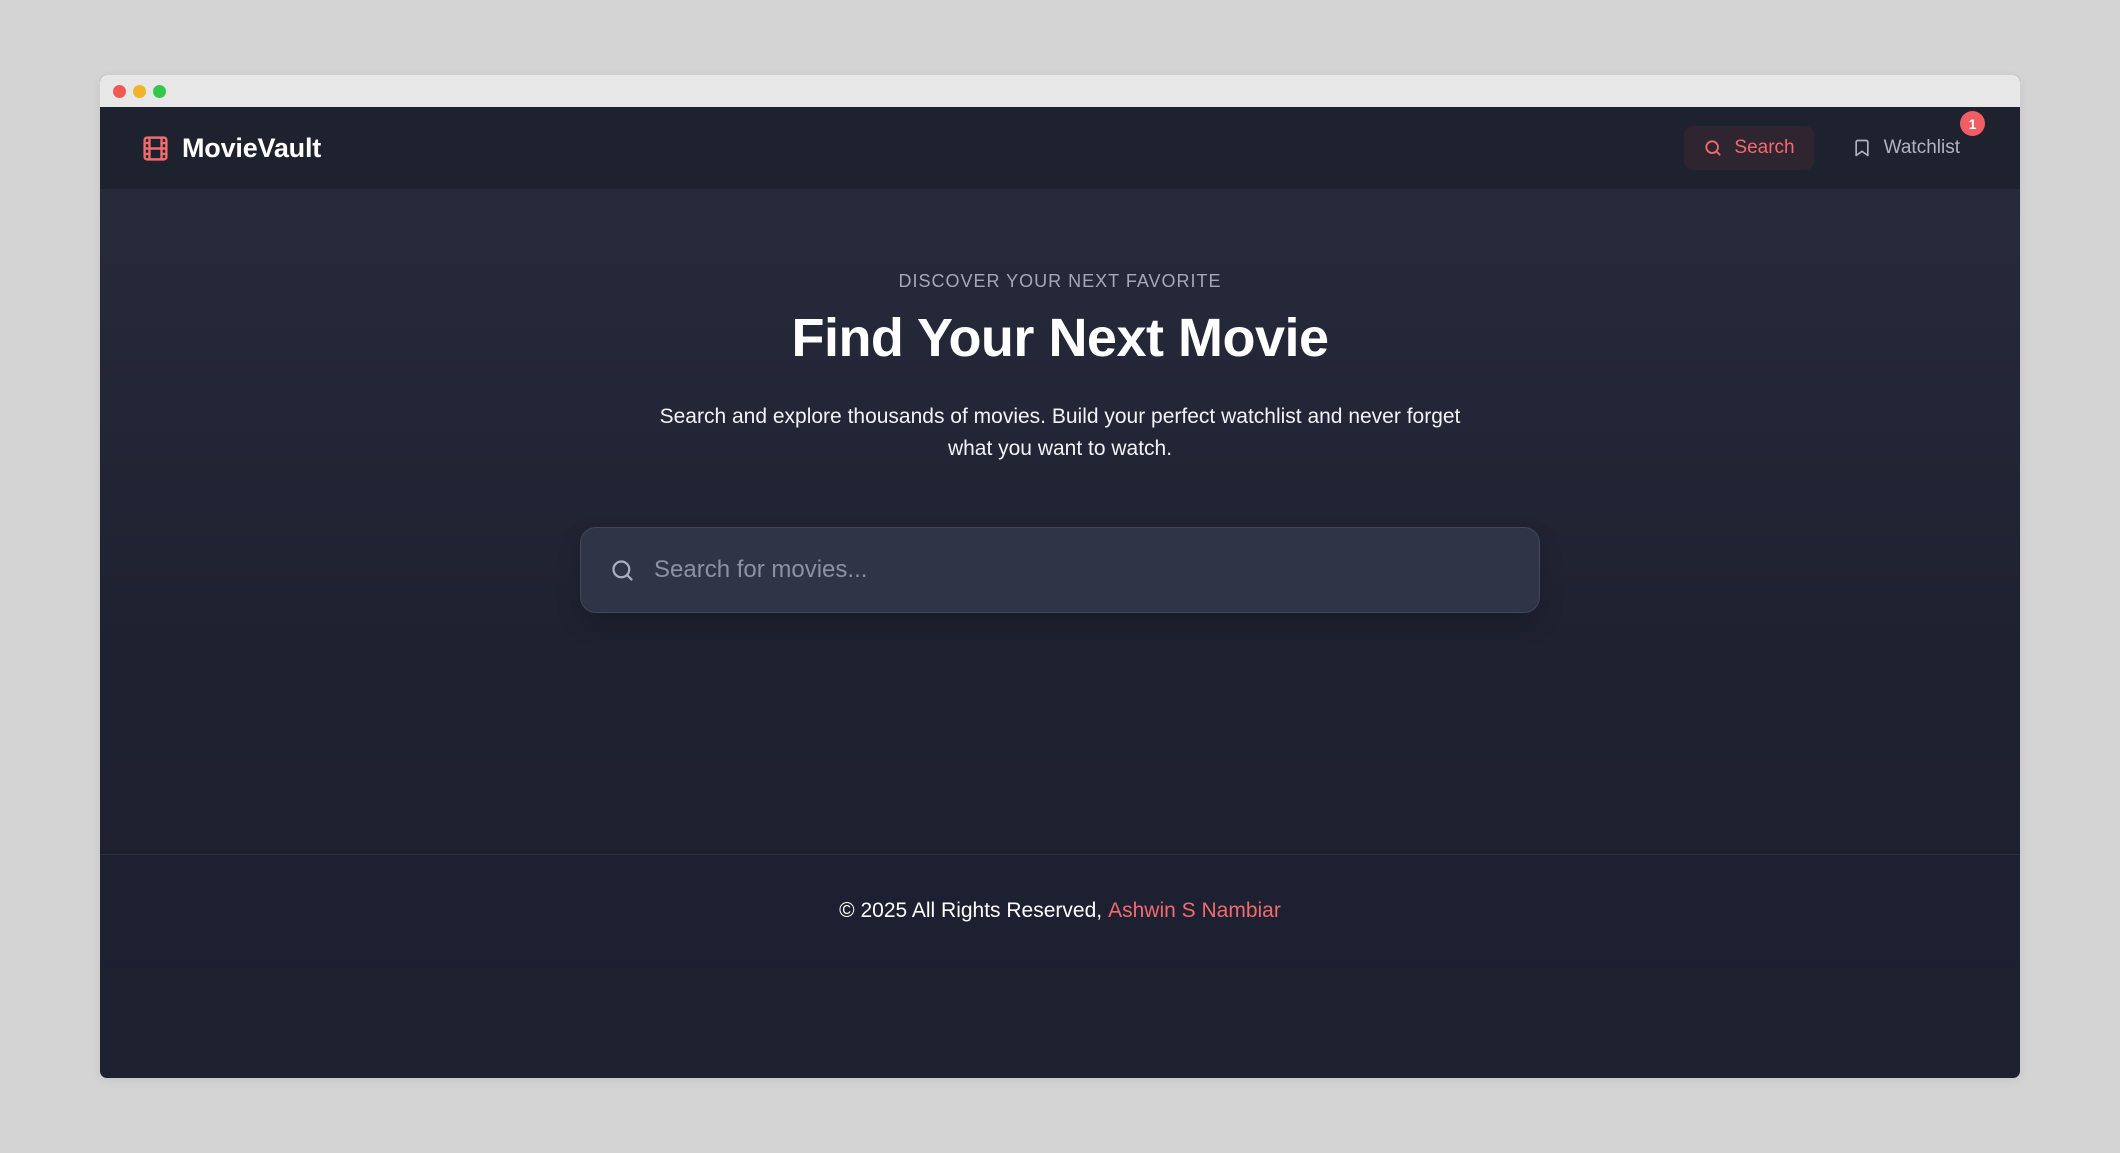  What do you see at coordinates (1194, 911) in the screenshot?
I see `author-link: Ashwin S Nambiar` at bounding box center [1194, 911].